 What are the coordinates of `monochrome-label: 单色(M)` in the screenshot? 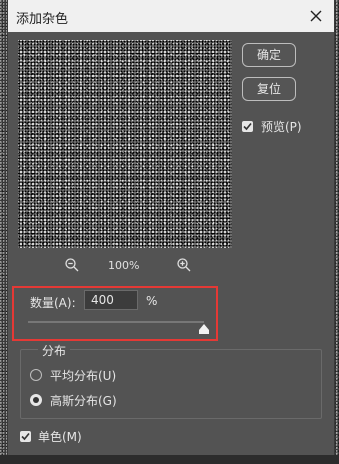 It's located at (60, 436).